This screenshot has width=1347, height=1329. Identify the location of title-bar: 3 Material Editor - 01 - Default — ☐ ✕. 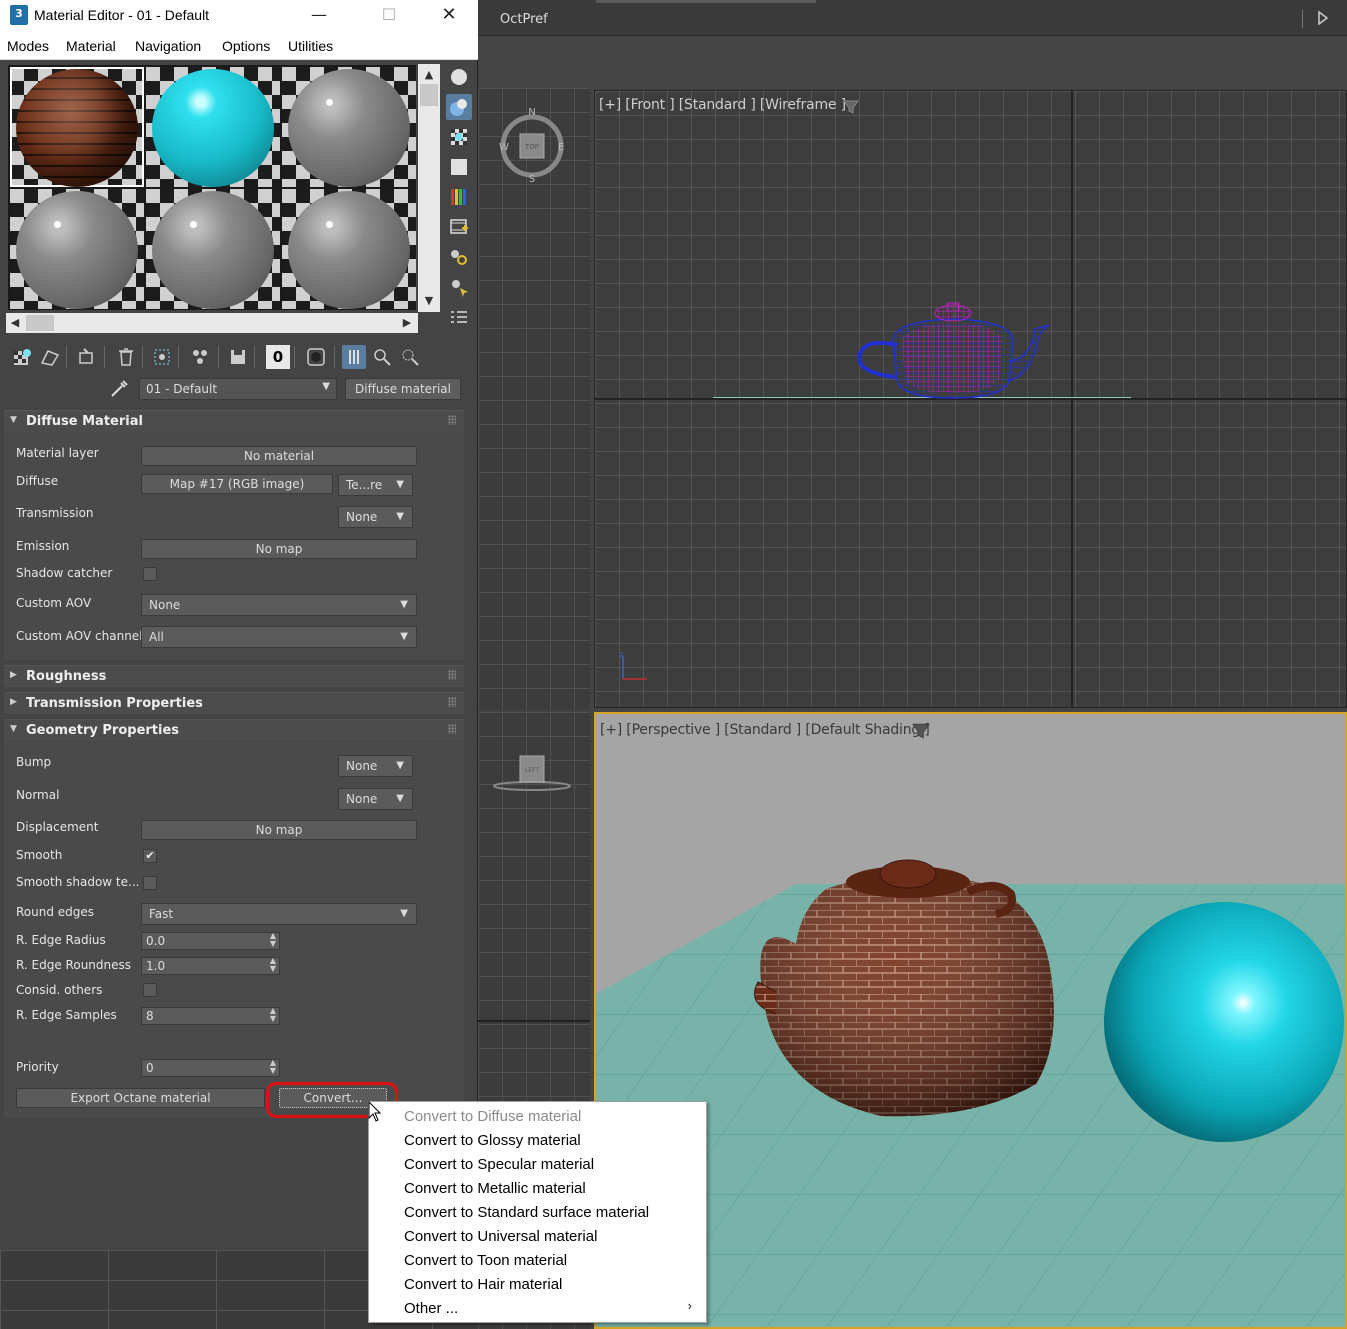
(239, 16).